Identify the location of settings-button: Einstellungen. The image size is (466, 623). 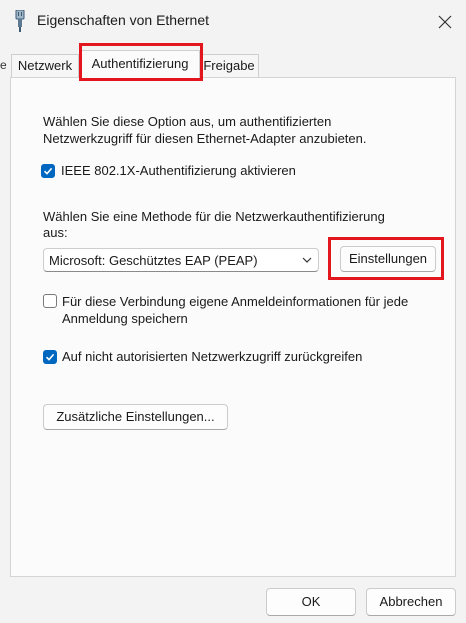
(388, 259).